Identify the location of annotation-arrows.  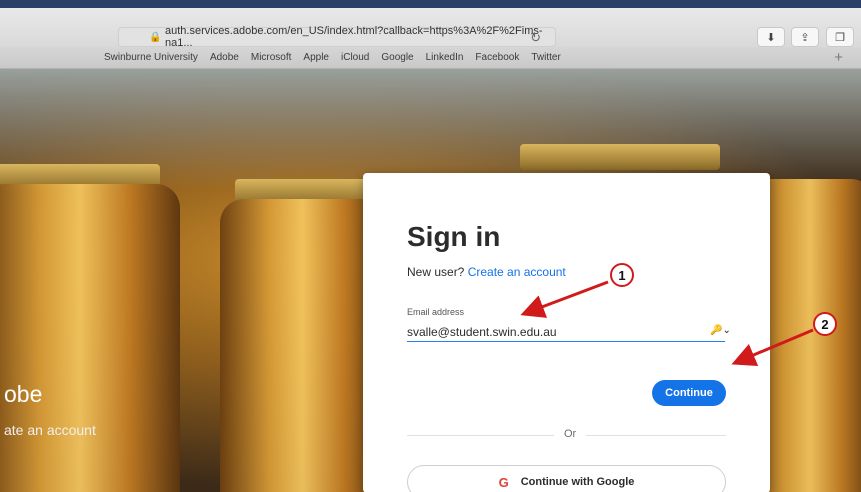
(667, 323).